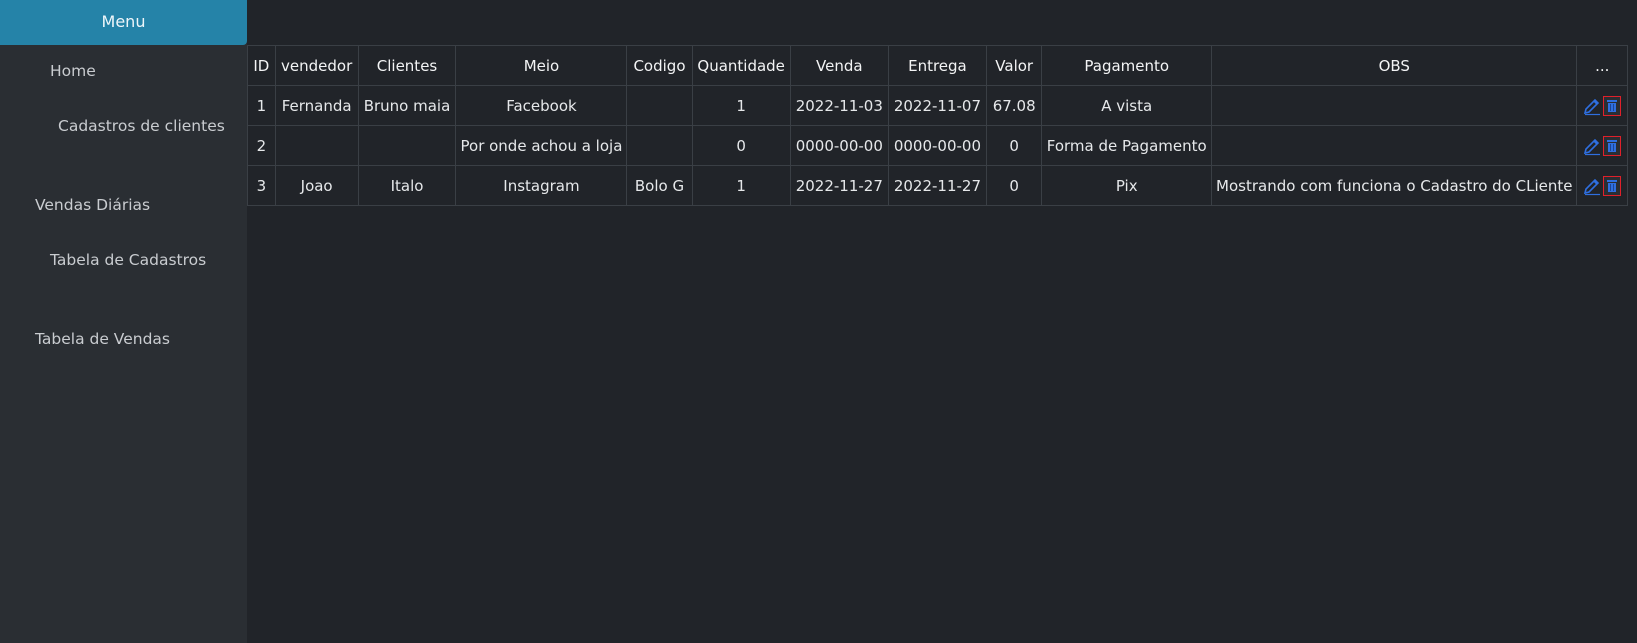 This screenshot has width=1637, height=643. What do you see at coordinates (541, 145) in the screenshot?
I see `cell-meio: Por onde achou a loja` at bounding box center [541, 145].